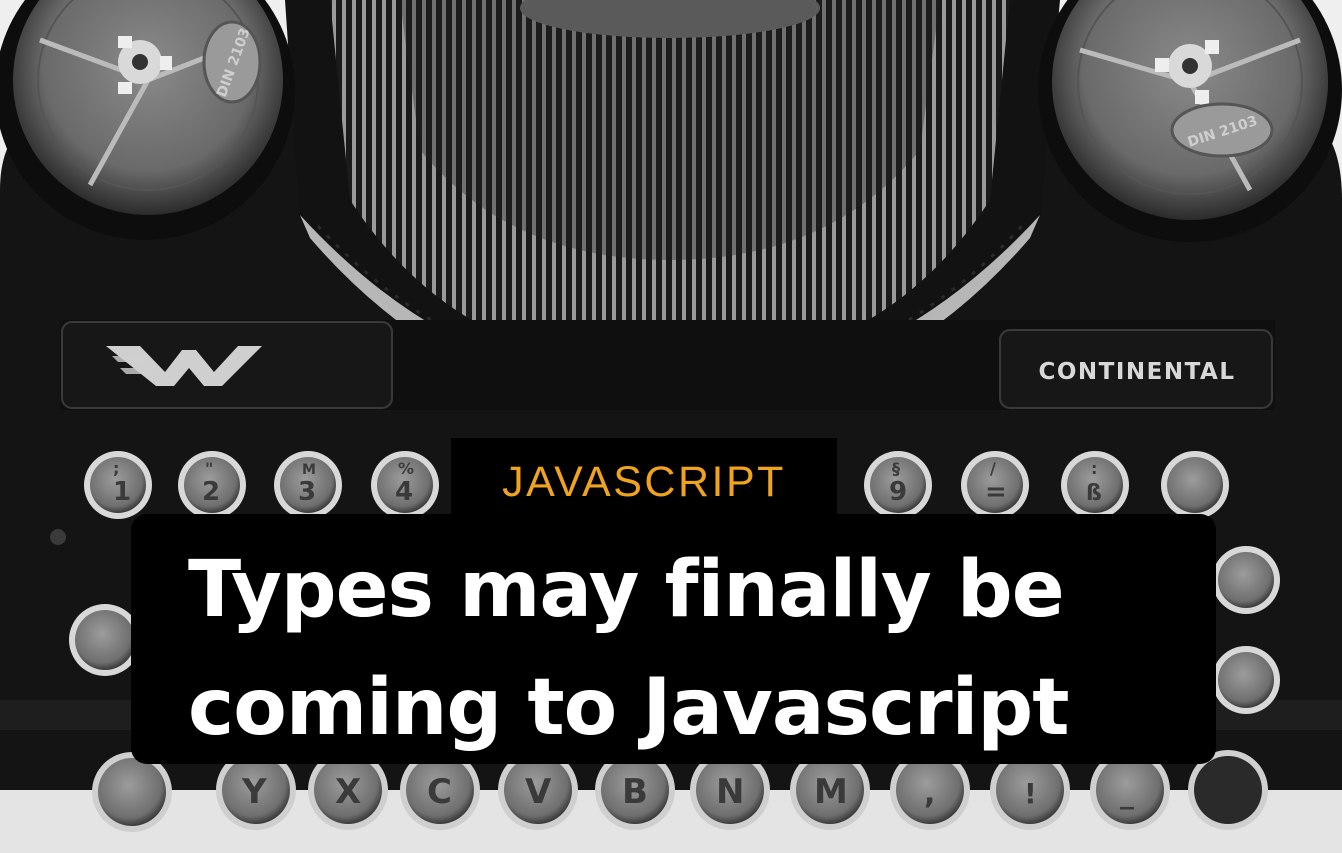  Describe the element at coordinates (439, 792) in the screenshot. I see `key-label-c: C` at that location.